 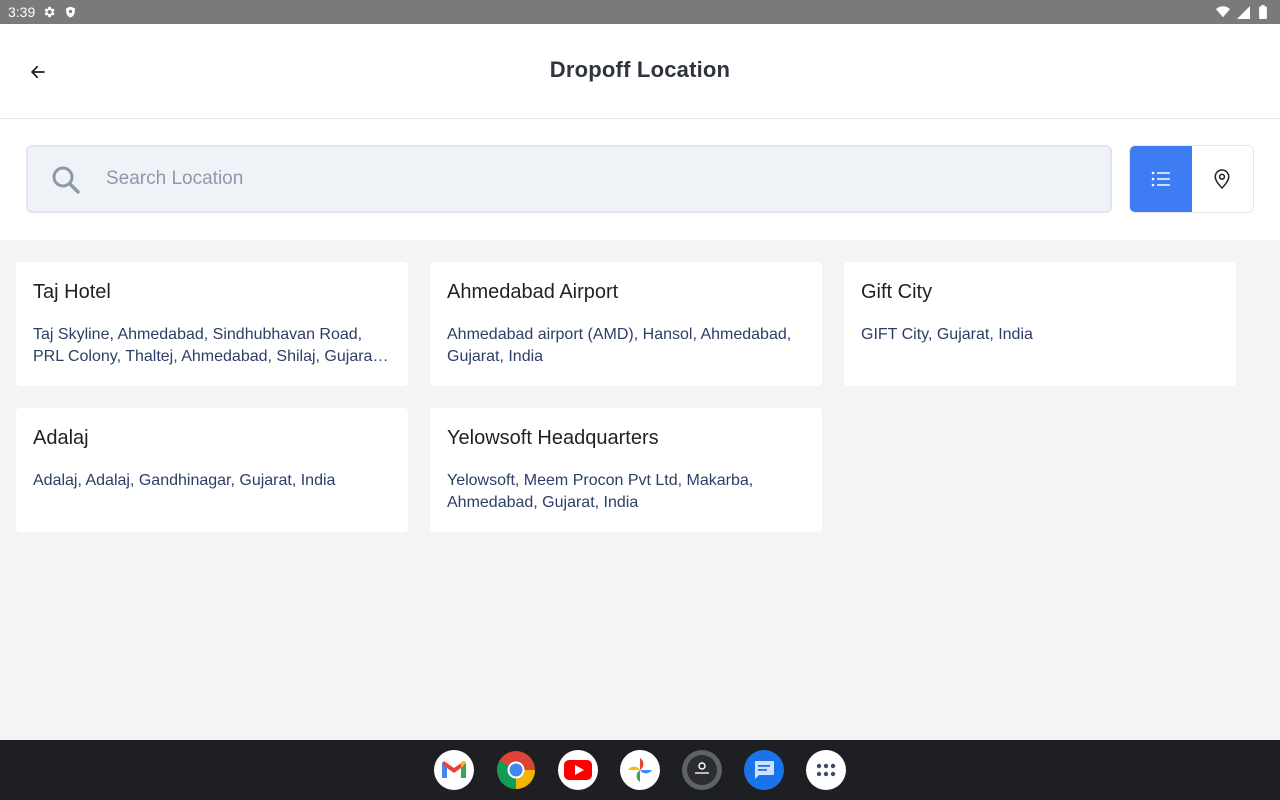 What do you see at coordinates (1040, 324) in the screenshot?
I see `location-card: Gift City GIFT City, Gujarat, India` at bounding box center [1040, 324].